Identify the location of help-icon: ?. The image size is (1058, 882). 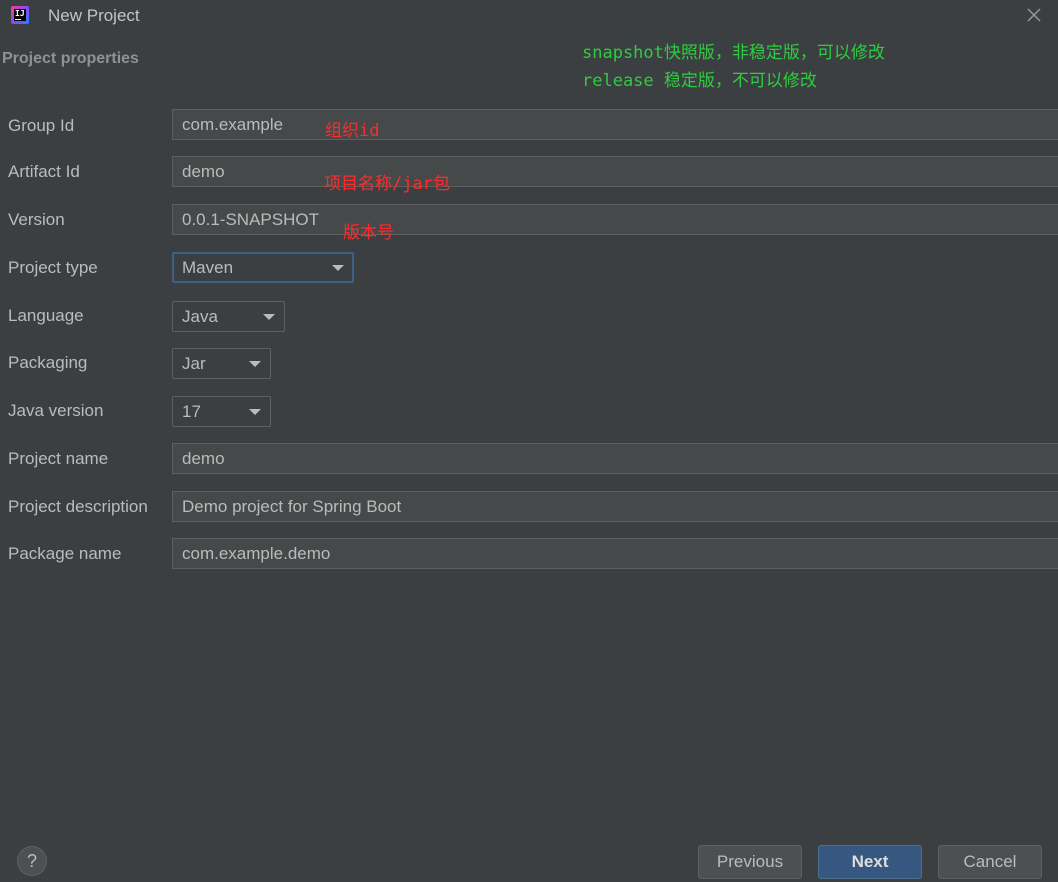
(32, 861).